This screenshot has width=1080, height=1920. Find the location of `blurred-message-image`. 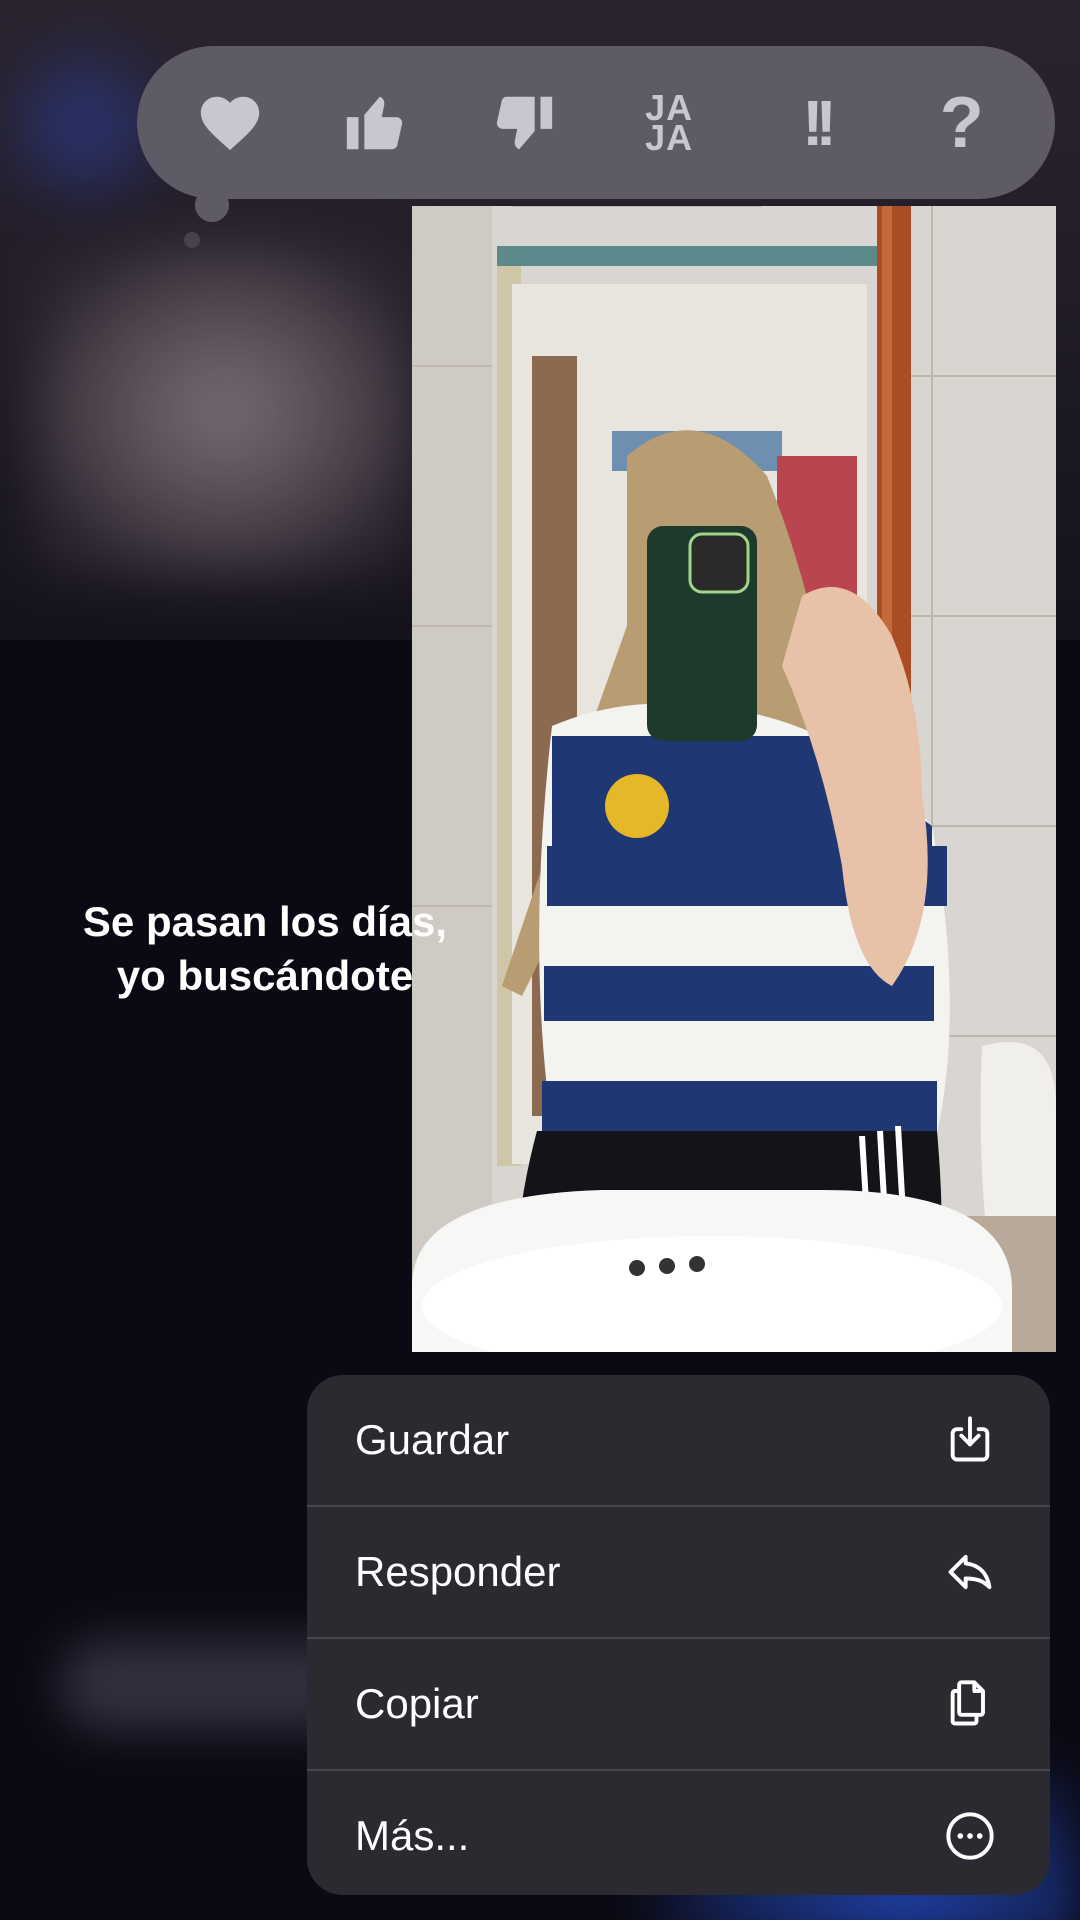

blurred-message-image is located at coordinates (225, 410).